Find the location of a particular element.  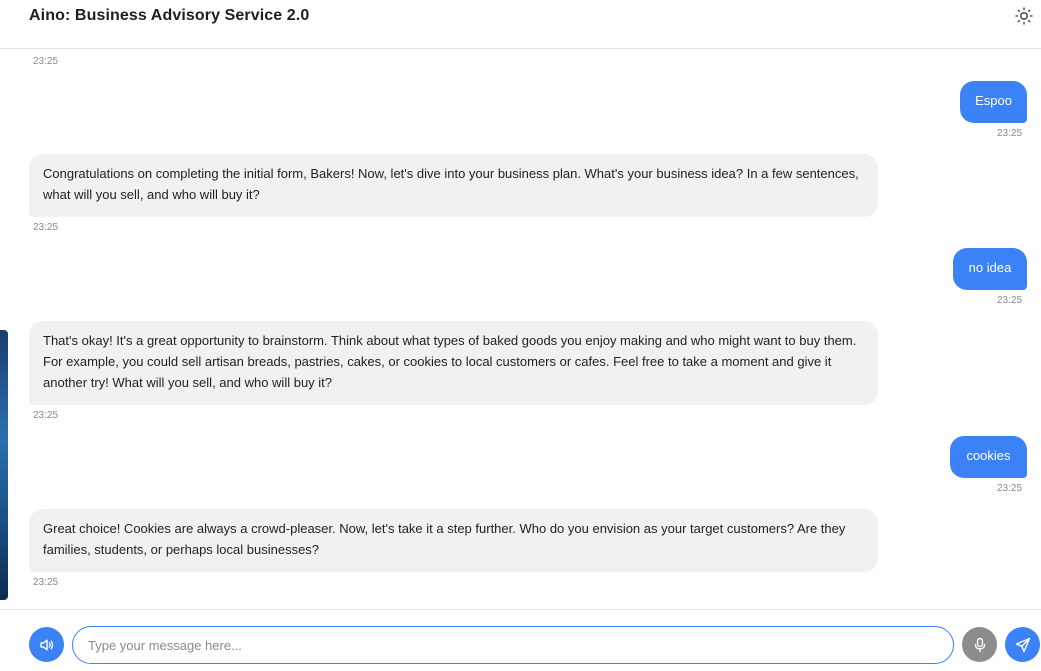

send-icon is located at coordinates (1022, 644).